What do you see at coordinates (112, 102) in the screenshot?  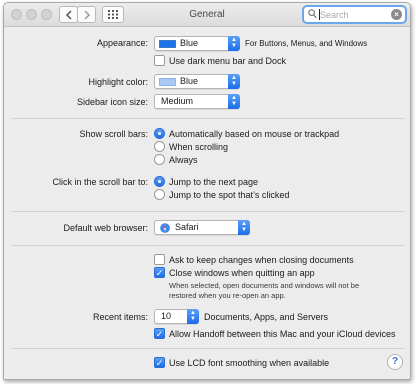 I see `sidebar-icon-label: Sidebar icon size:` at bounding box center [112, 102].